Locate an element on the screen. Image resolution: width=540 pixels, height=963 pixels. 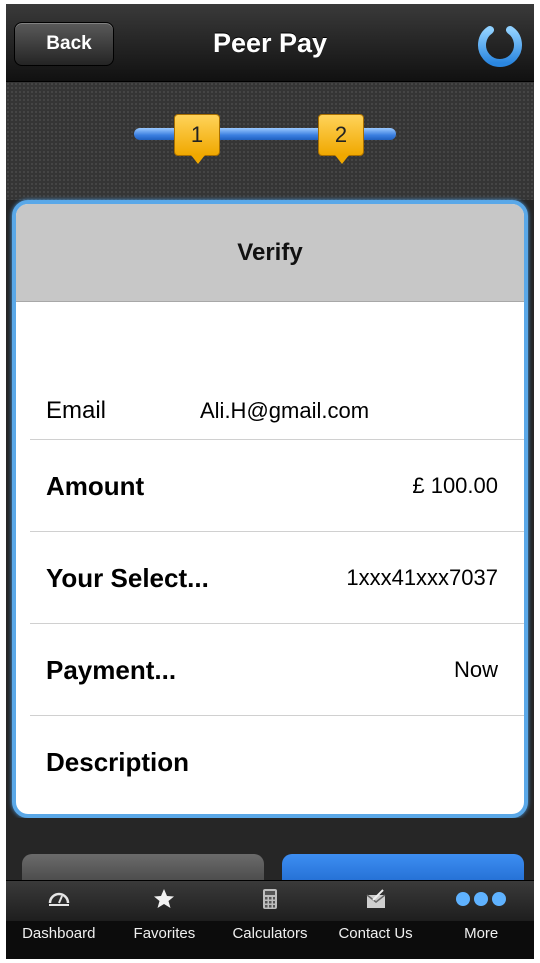
selected-account-value: 1xxx41xxx7037 is located at coordinates (422, 577).